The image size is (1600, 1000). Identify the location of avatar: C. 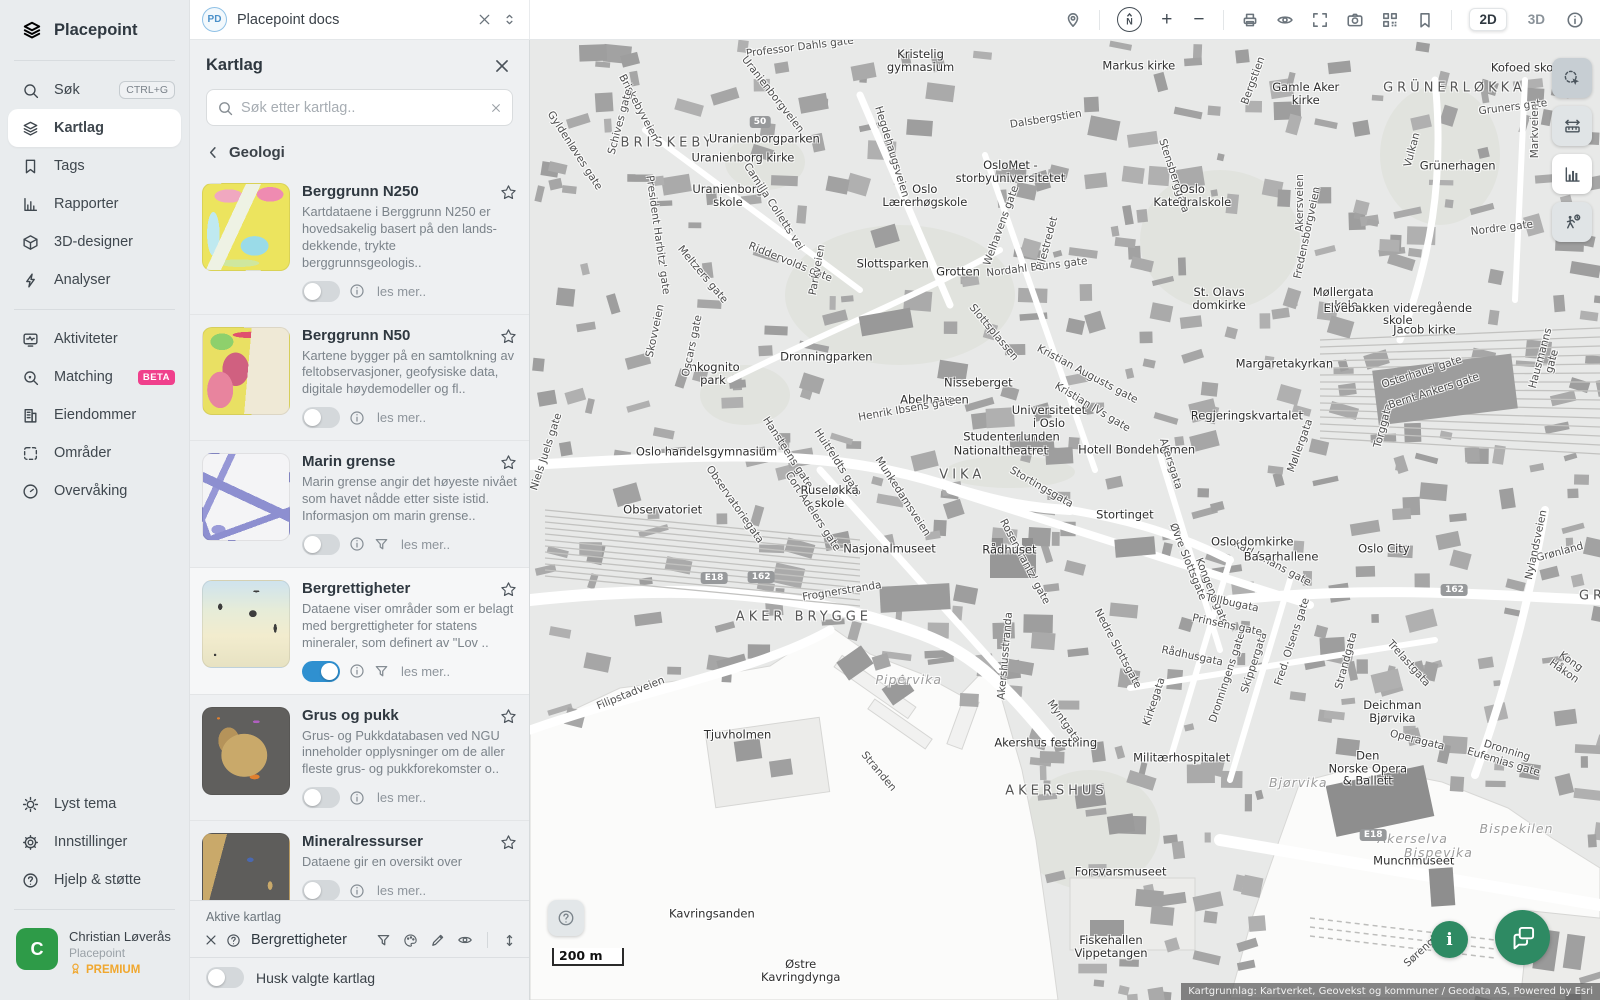
(37, 949).